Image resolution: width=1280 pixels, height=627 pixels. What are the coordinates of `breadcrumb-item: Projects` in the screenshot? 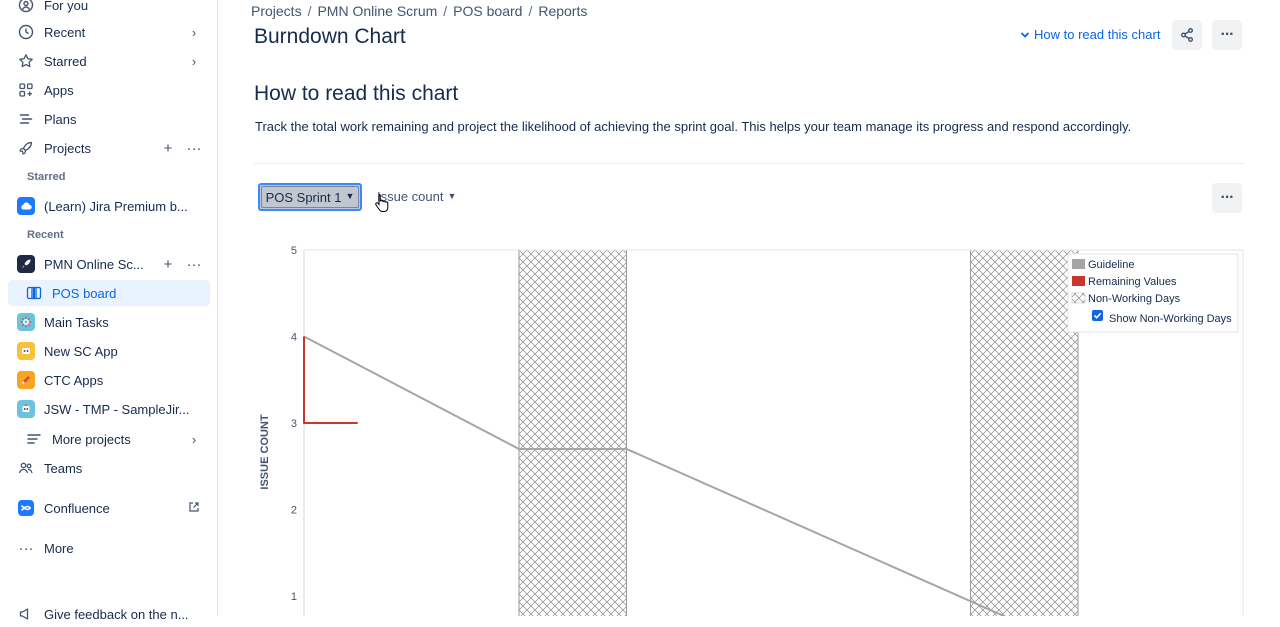 It's located at (276, 11).